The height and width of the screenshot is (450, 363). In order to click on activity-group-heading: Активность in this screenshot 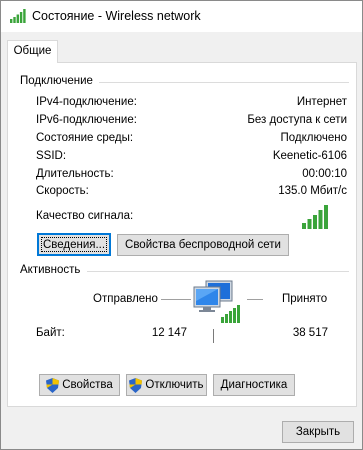, I will do `click(52, 270)`.